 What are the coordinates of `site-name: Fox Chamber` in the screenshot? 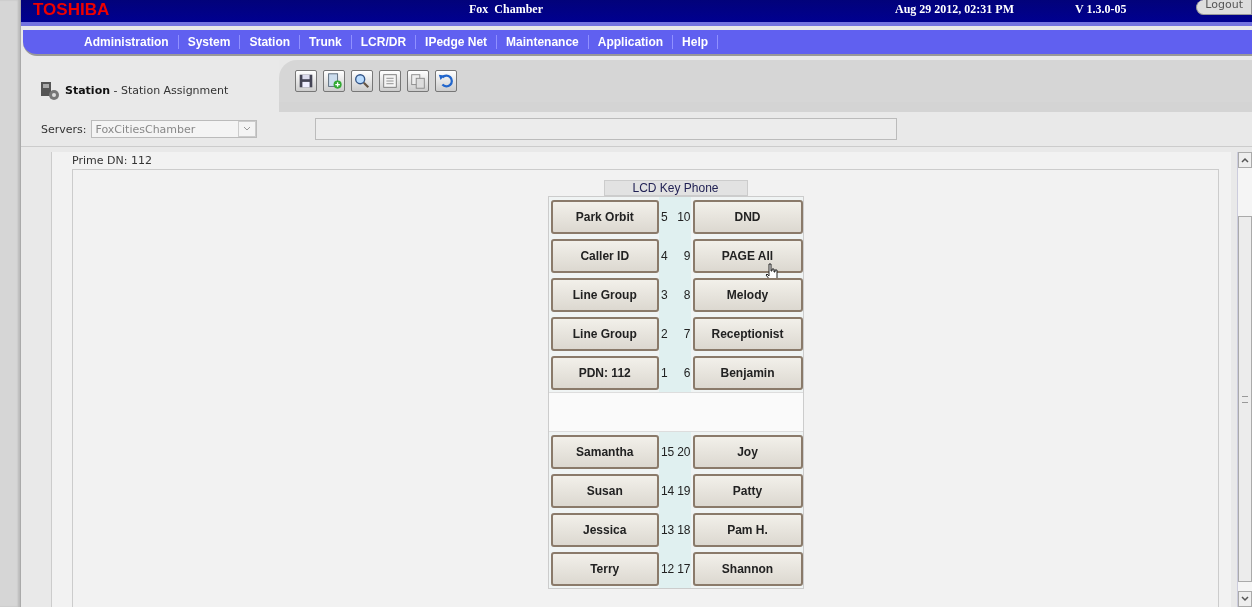 It's located at (506, 9).